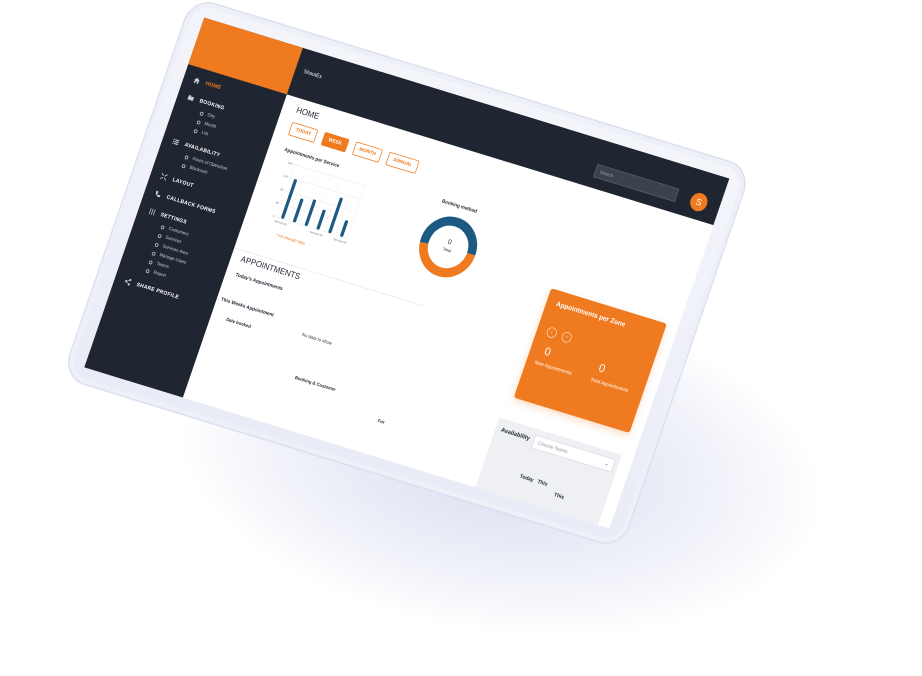  Describe the element at coordinates (315, 384) in the screenshot. I see `booking-customer-header: Booking & Customer` at that location.